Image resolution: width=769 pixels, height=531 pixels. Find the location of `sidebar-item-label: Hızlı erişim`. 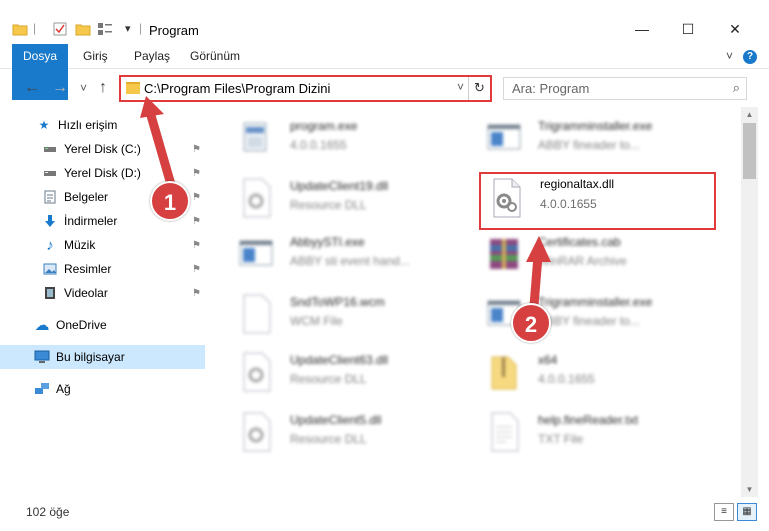

sidebar-item-label: Hızlı erişim is located at coordinates (88, 125).